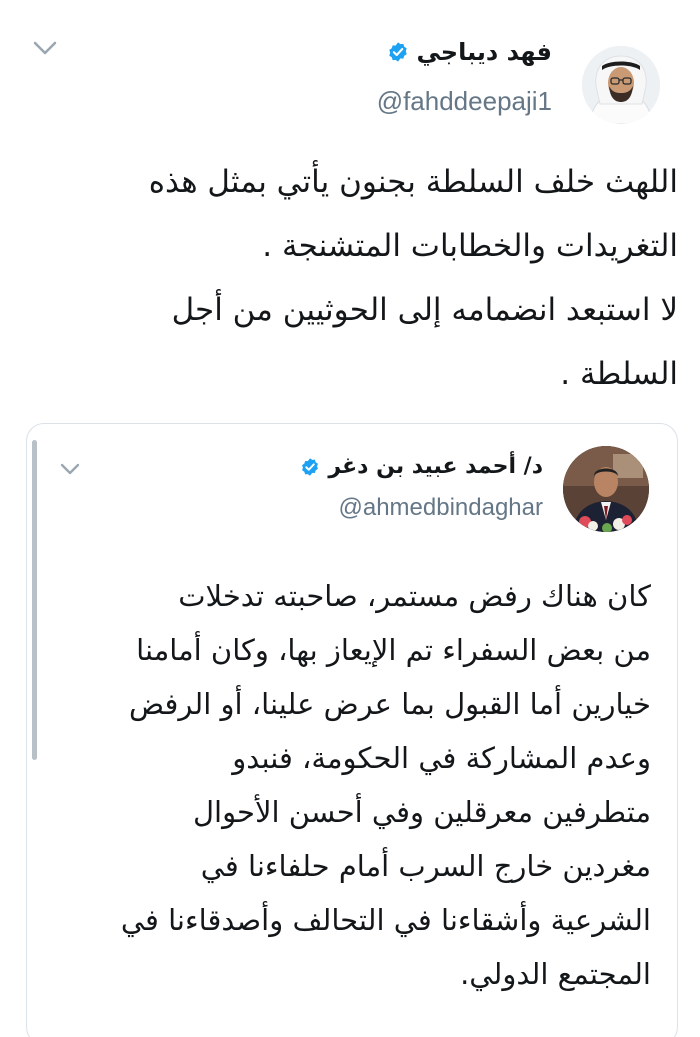 This screenshot has height=1037, width=700. Describe the element at coordinates (440, 508) in the screenshot. I see `quoted-author-handle: @ahmedbindaghar` at that location.